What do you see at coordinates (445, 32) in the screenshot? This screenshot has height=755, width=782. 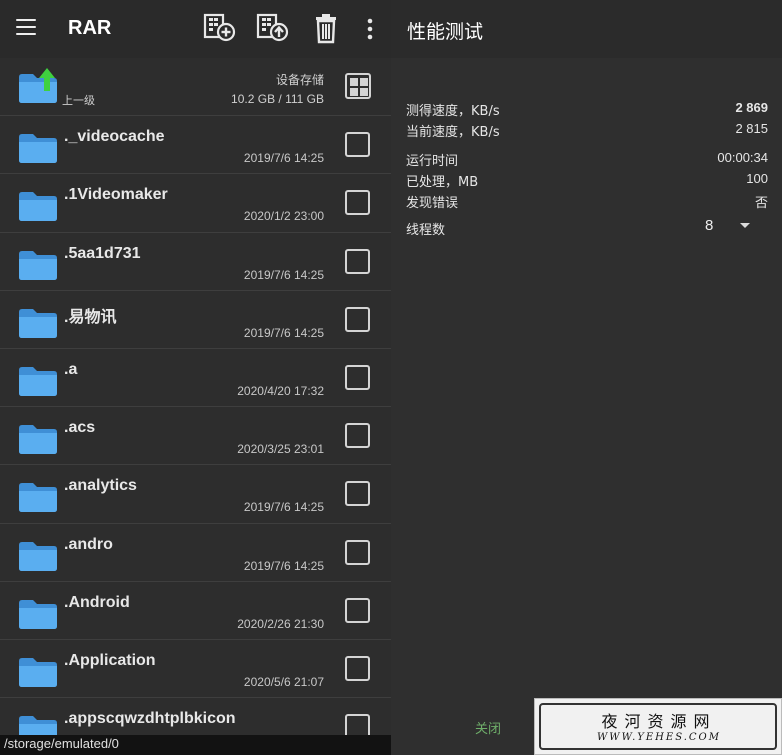 I see `benchmark-title: 性能测试` at bounding box center [445, 32].